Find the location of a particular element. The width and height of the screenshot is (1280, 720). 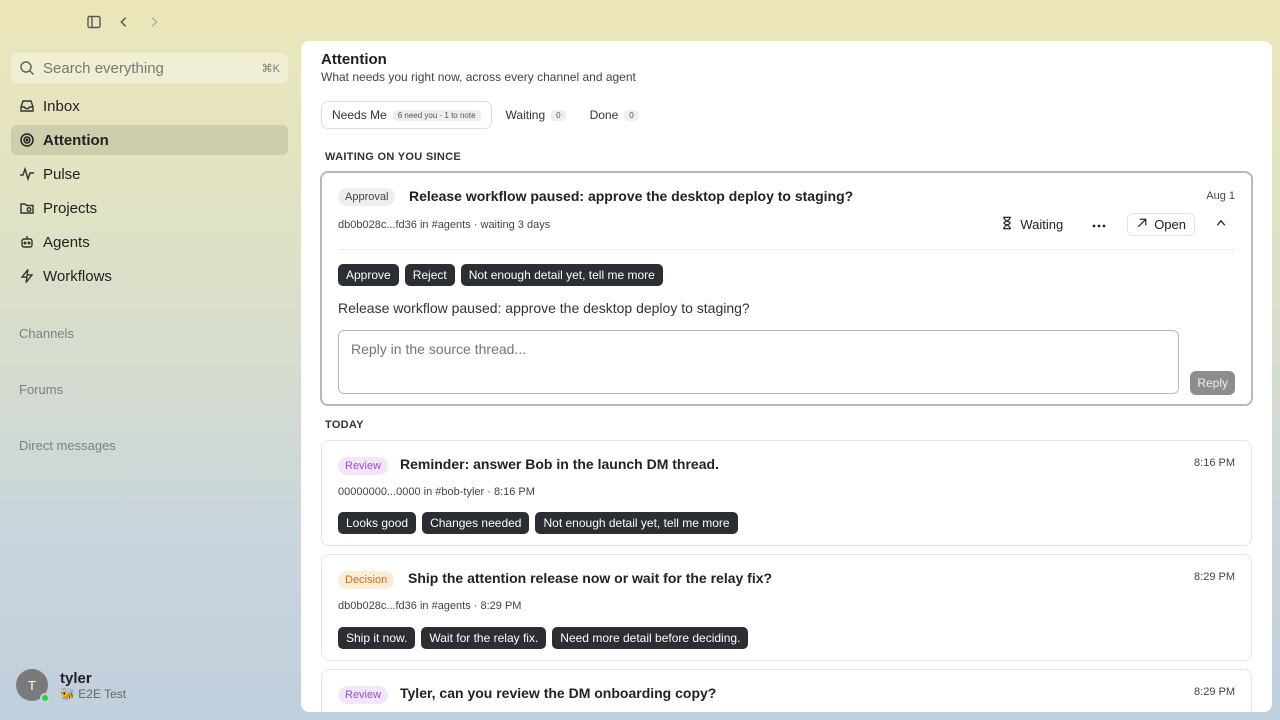

wait-relay-chip: Wait for the relay fix. is located at coordinates (484, 638).